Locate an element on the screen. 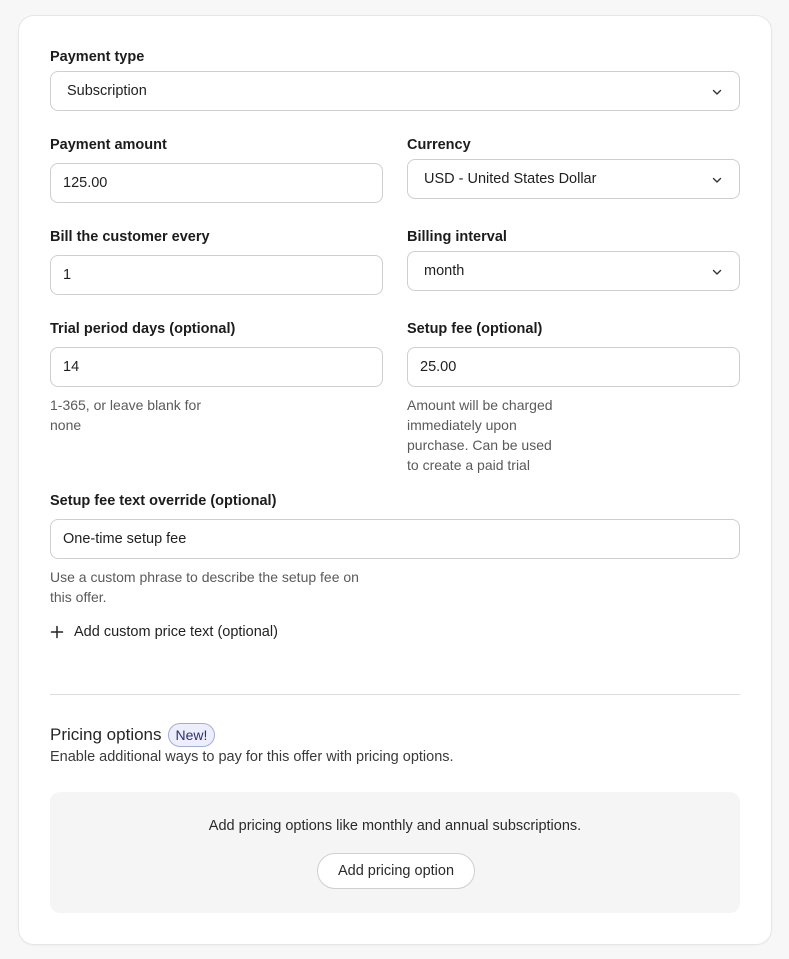 This screenshot has width=789, height=959. trial-days-input: 14 is located at coordinates (216, 367).